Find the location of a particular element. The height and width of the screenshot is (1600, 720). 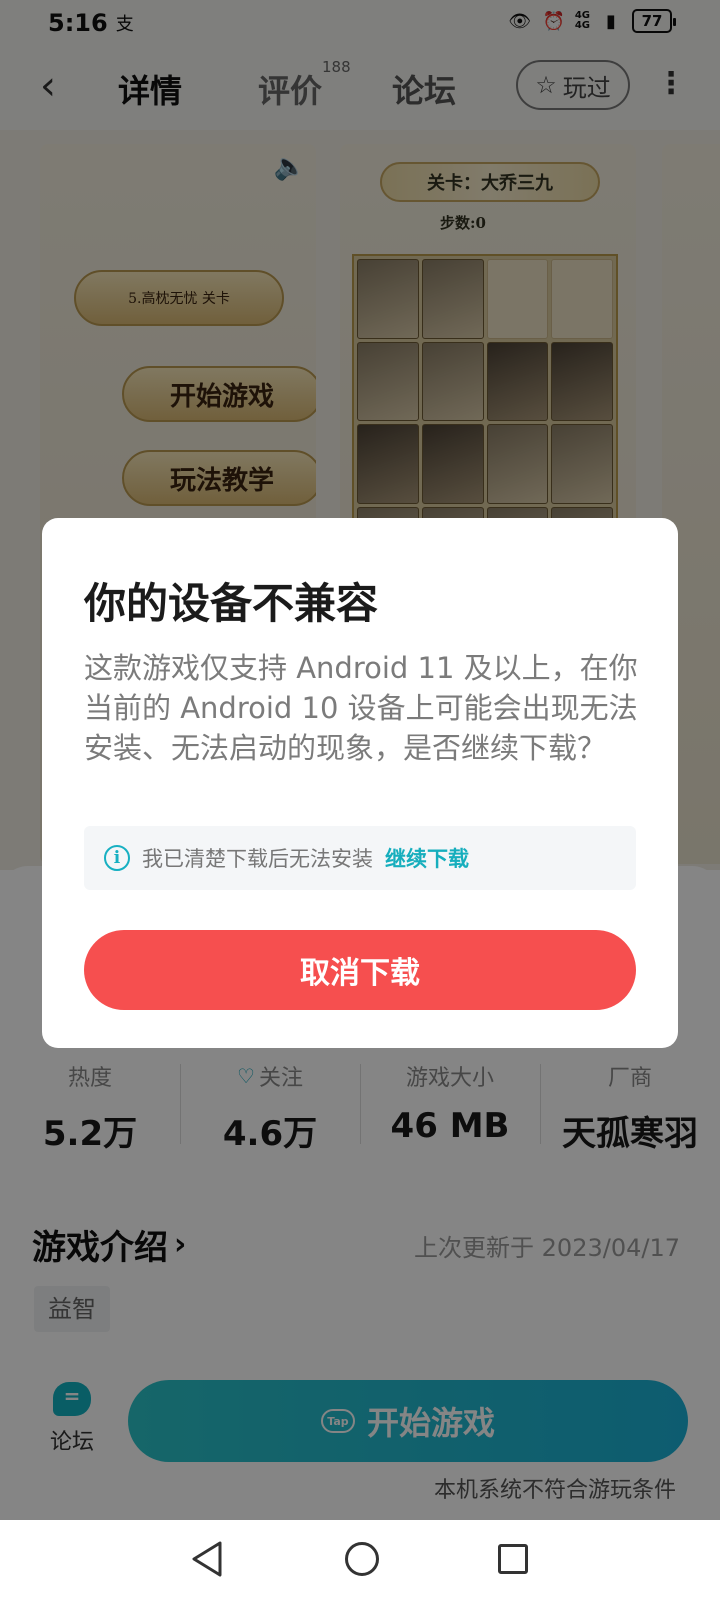

dialog-title: 你的设备不兼容 is located at coordinates (231, 603).